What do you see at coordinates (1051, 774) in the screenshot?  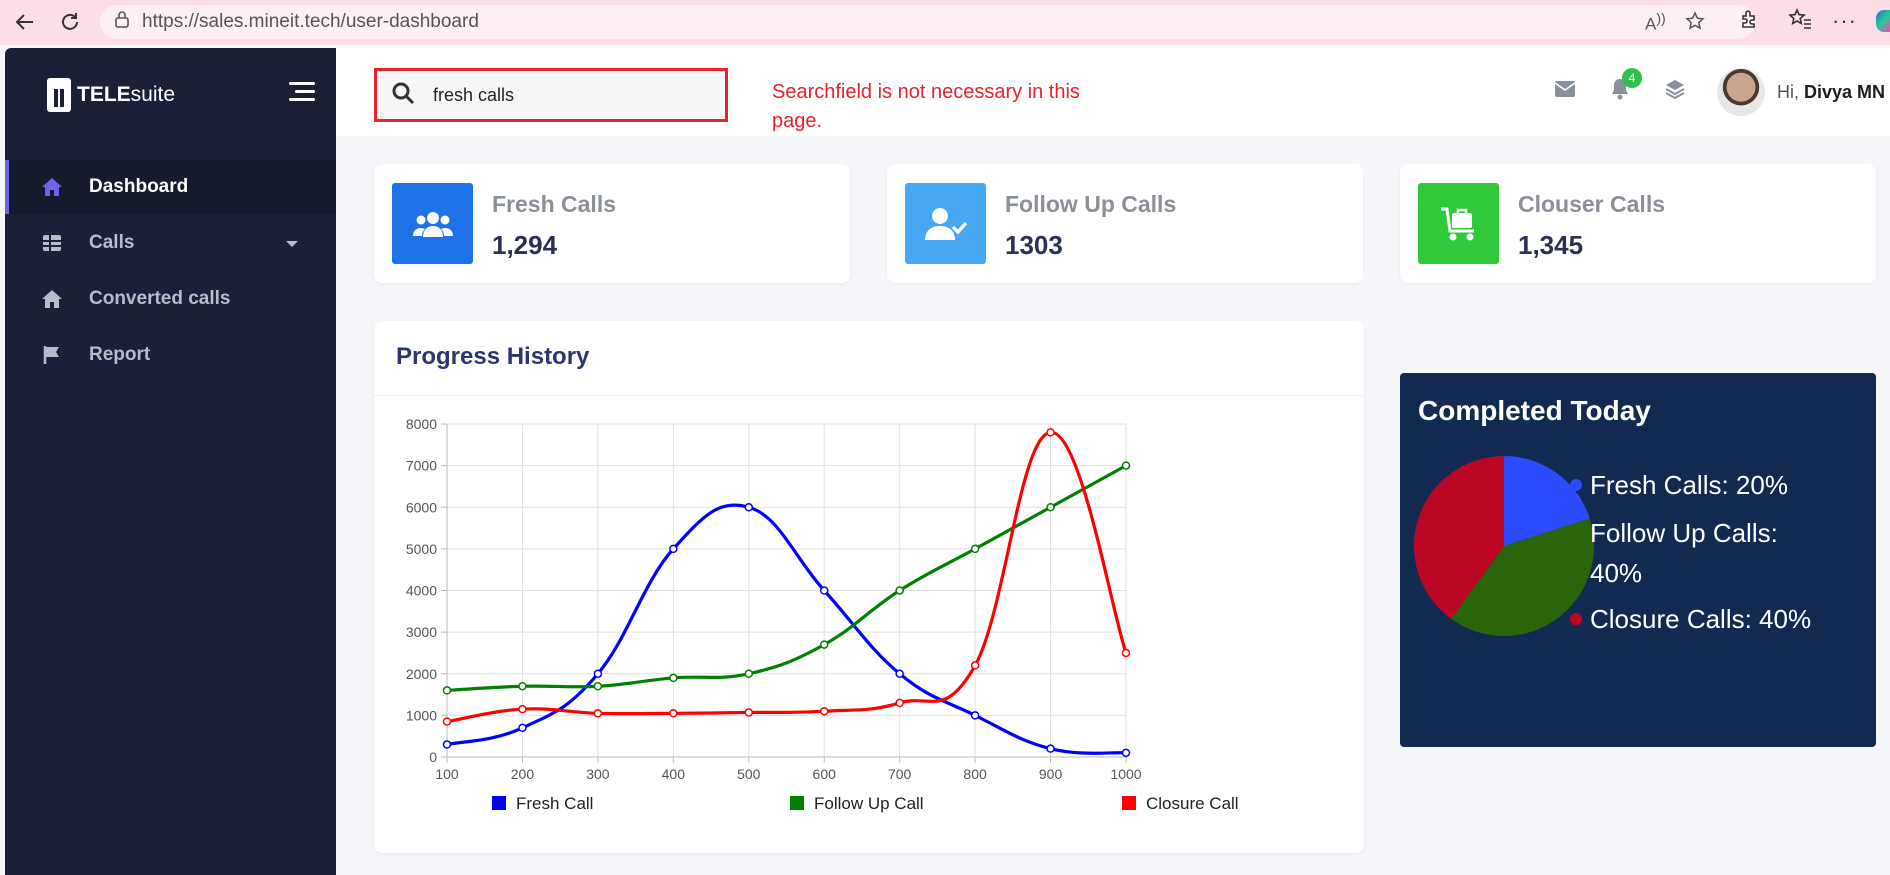 I see `x-tick-label: 900` at bounding box center [1051, 774].